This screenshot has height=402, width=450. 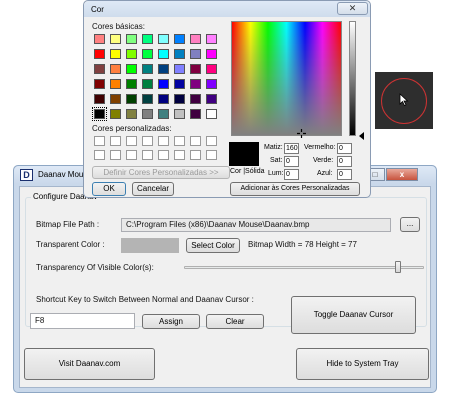 I want to click on color-spectrum, so click(x=286, y=78).